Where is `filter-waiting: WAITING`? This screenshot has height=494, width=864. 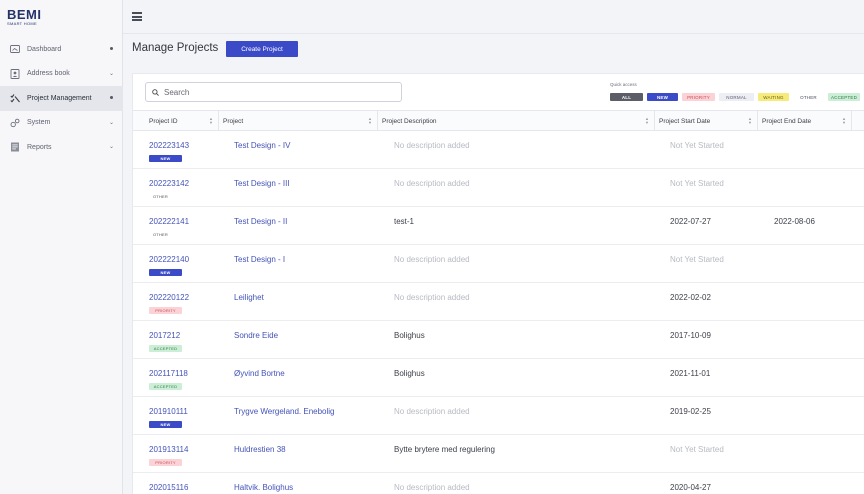
filter-waiting: WAITING is located at coordinates (773, 97).